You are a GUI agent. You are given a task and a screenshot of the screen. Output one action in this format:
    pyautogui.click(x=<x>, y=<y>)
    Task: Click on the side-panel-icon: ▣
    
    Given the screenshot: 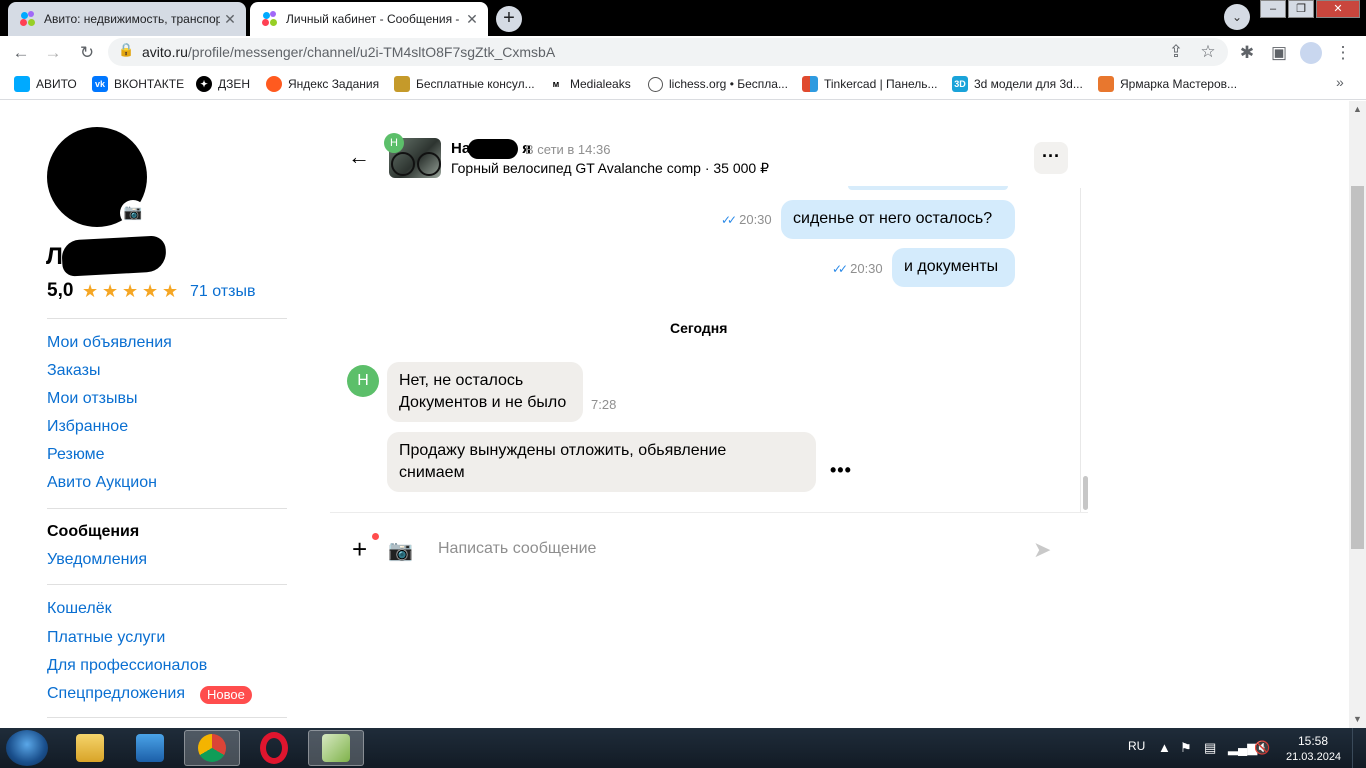 What is the action you would take?
    pyautogui.click(x=1279, y=53)
    